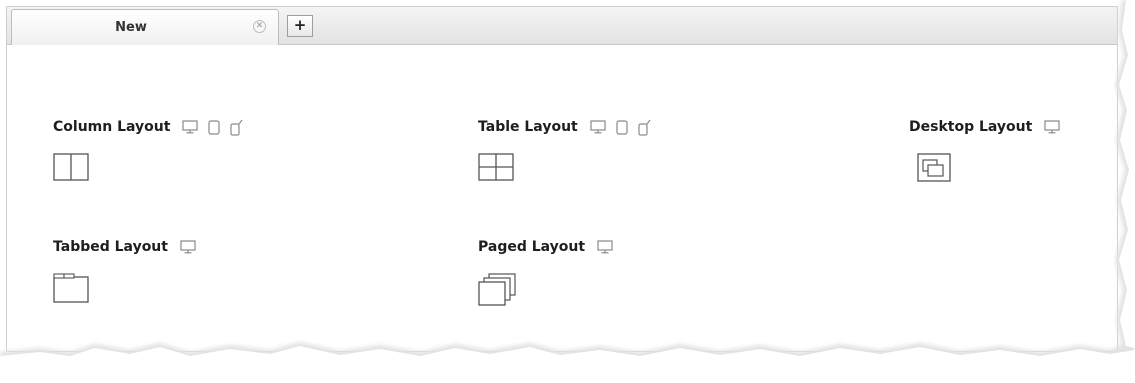 The width and height of the screenshot is (1135, 383). I want to click on close-icon: ✕, so click(259, 26).